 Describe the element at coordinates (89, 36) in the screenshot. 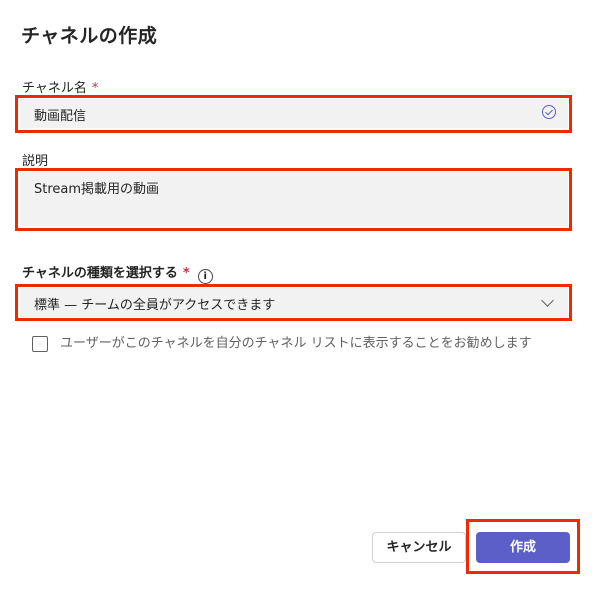

I see `dialog-title: チャネルの作成` at that location.